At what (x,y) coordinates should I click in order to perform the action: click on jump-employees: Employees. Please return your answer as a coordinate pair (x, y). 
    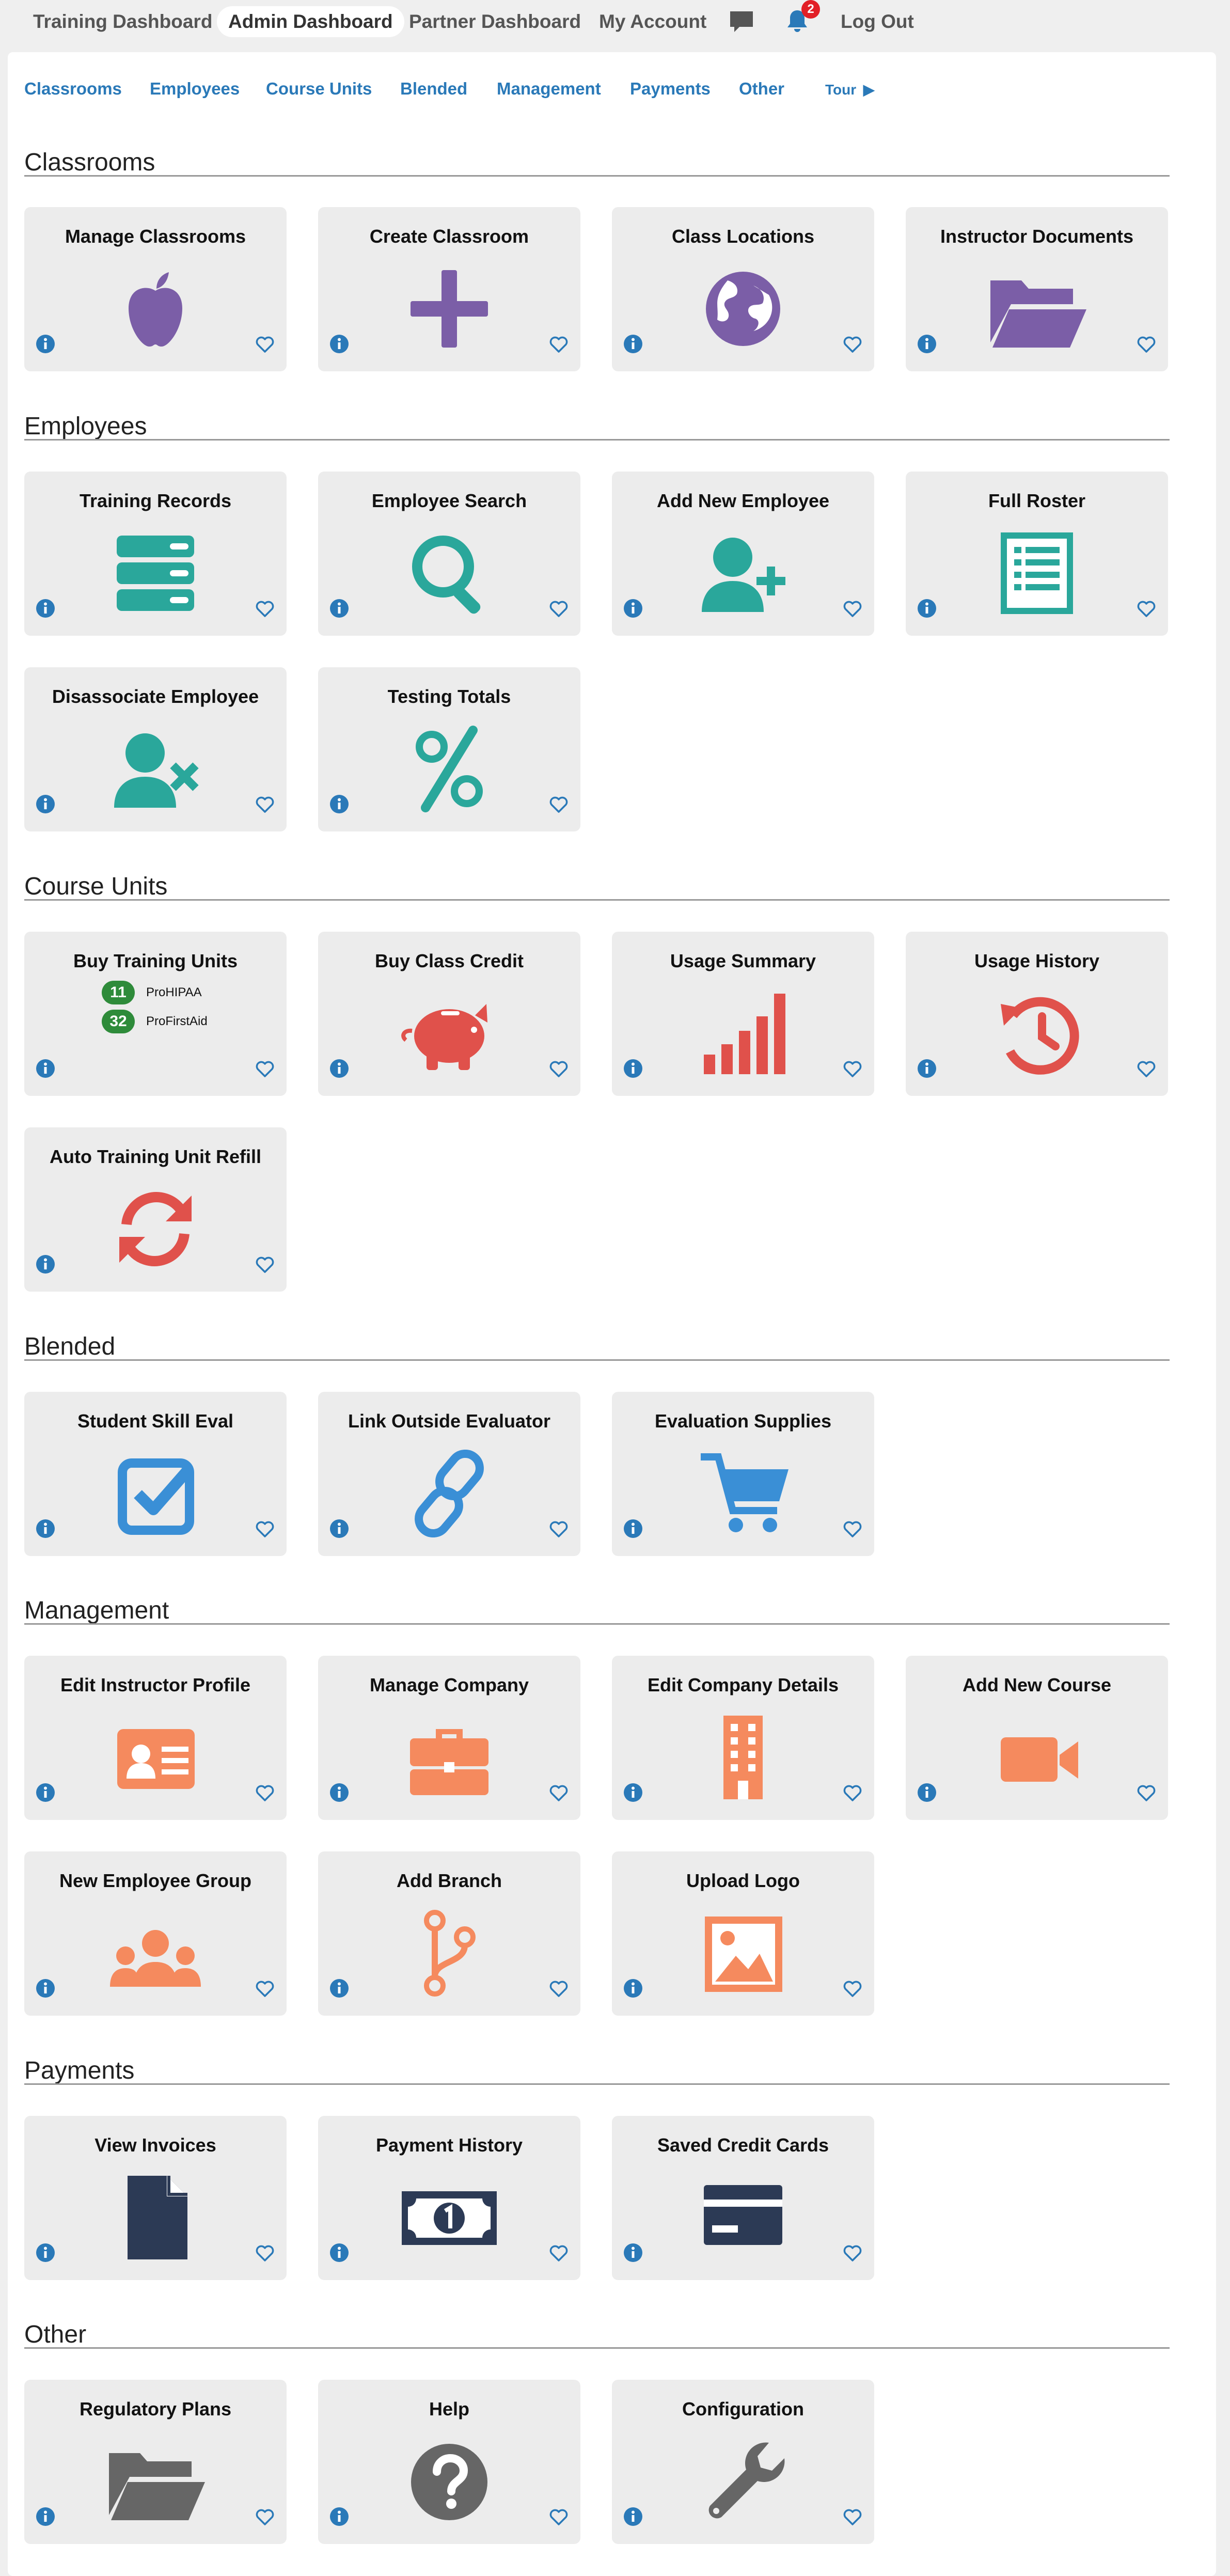
    Looking at the image, I should click on (195, 89).